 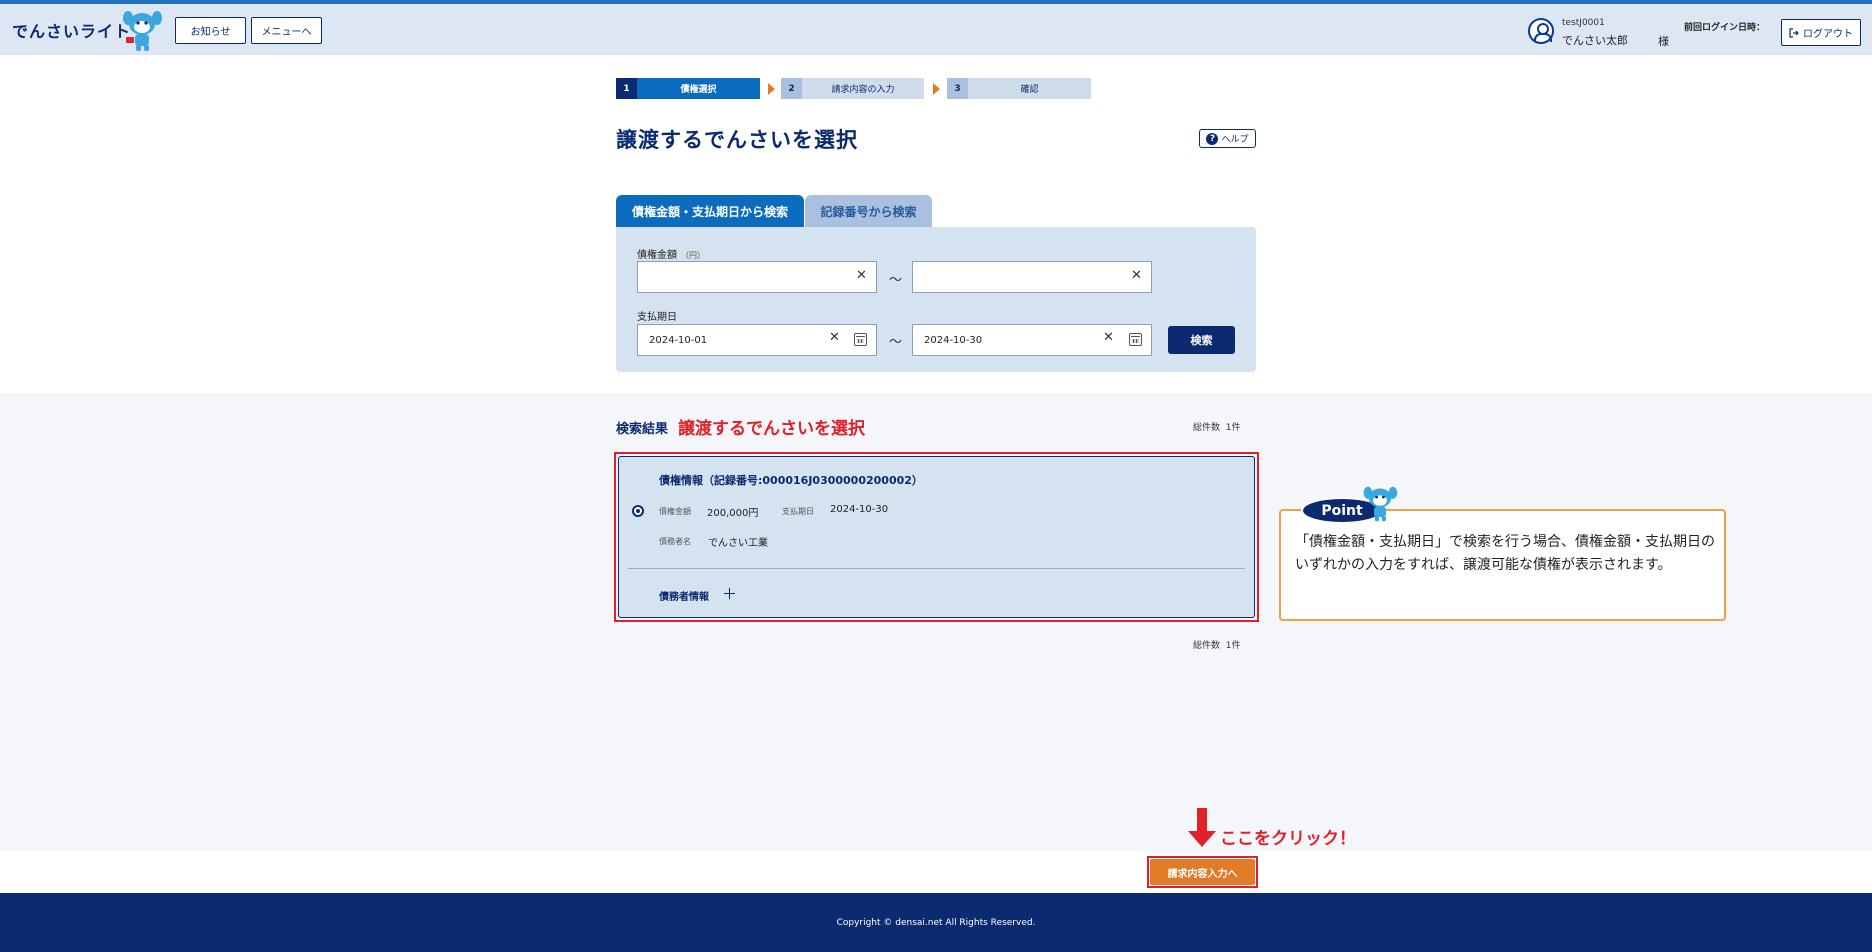 I want to click on page-title: 譲渡するでんさいを選択, so click(x=737, y=140).